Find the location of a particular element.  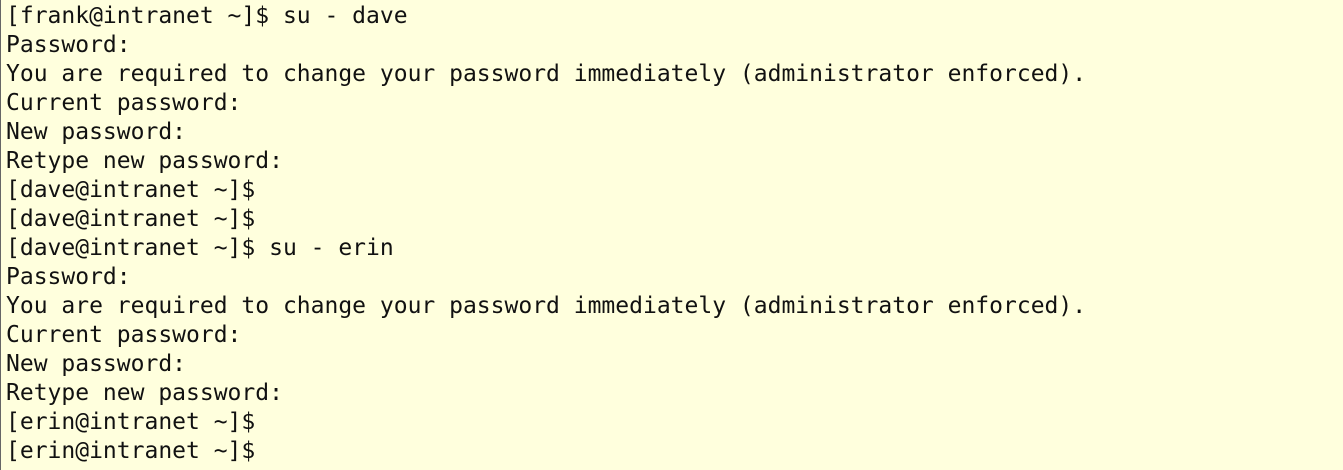

terminal-line-su-erin-command: [dave@intranet ~]$ su - erin is located at coordinates (200, 248).